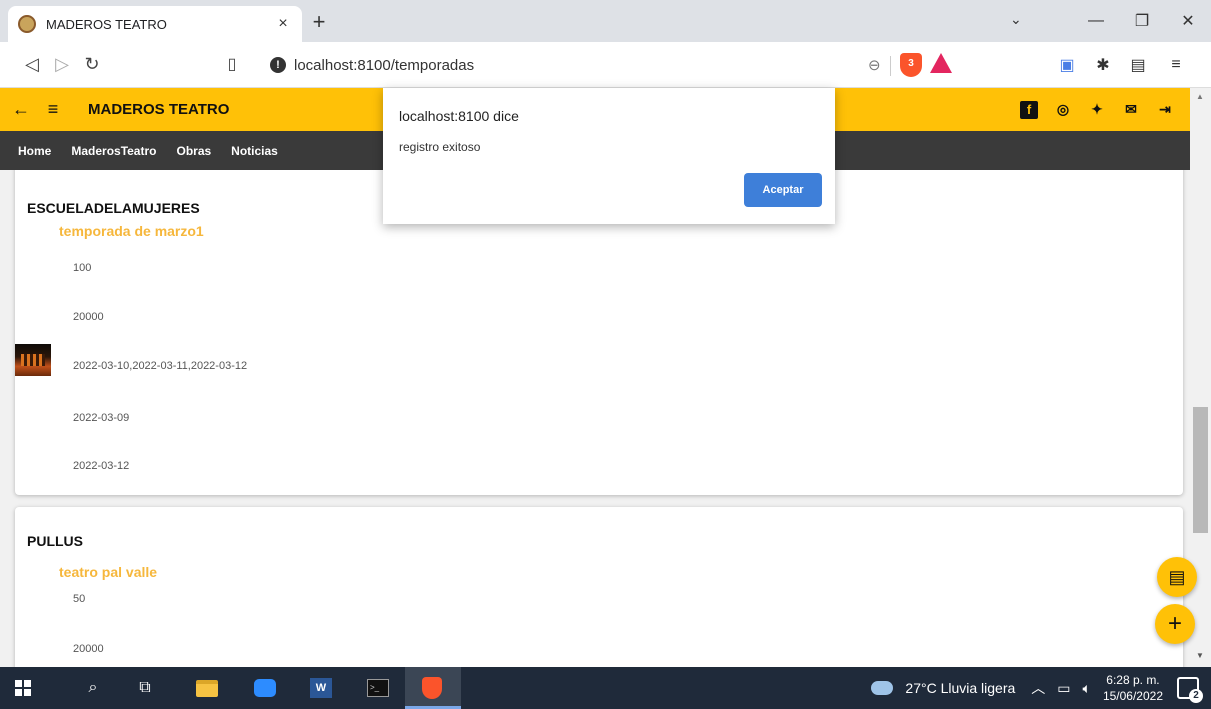  Describe the element at coordinates (941, 63) in the screenshot. I see `brave-rewards-icon` at that location.